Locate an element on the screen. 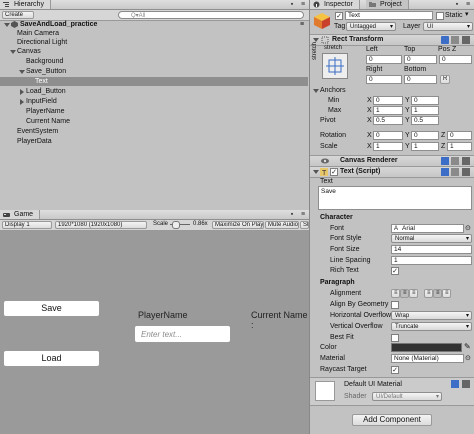 The width and height of the screenshot is (474, 434). align-left-button: ≡ is located at coordinates (395, 293).